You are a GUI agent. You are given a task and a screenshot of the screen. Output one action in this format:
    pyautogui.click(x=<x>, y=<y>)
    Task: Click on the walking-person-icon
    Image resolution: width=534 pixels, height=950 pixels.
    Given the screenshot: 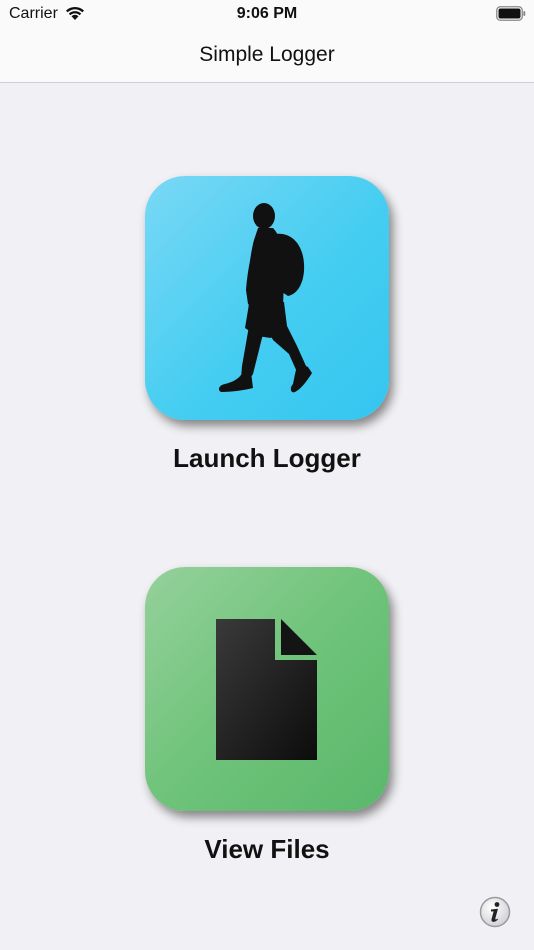 What is the action you would take?
    pyautogui.click(x=265, y=298)
    